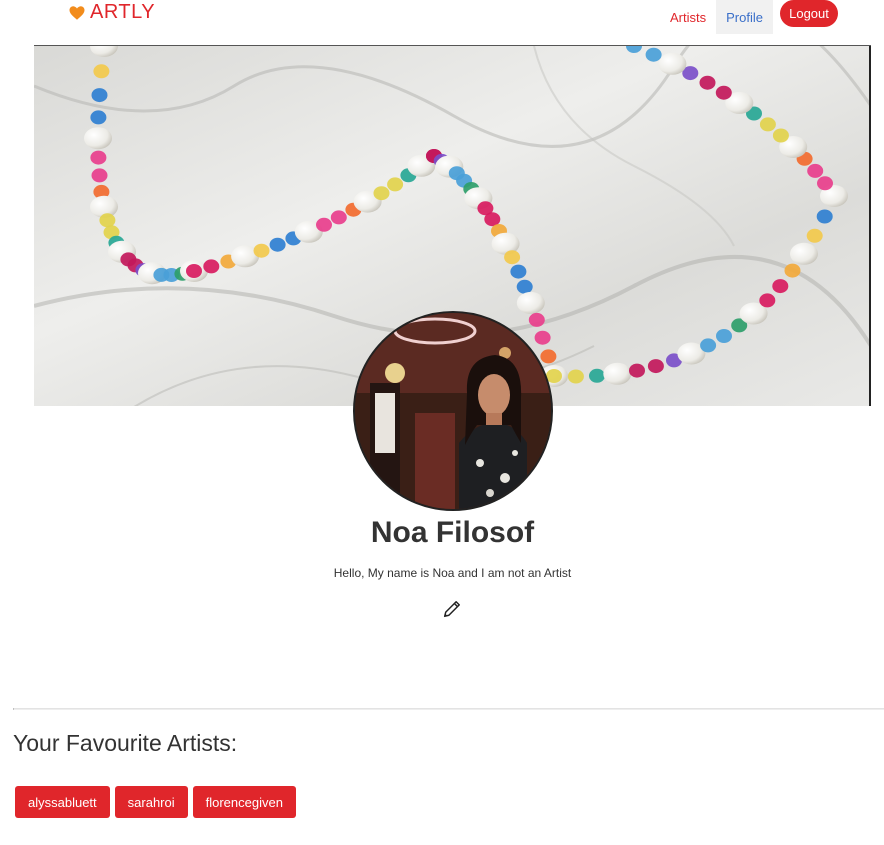  I want to click on profile-name: Noa Filosof, so click(452, 532).